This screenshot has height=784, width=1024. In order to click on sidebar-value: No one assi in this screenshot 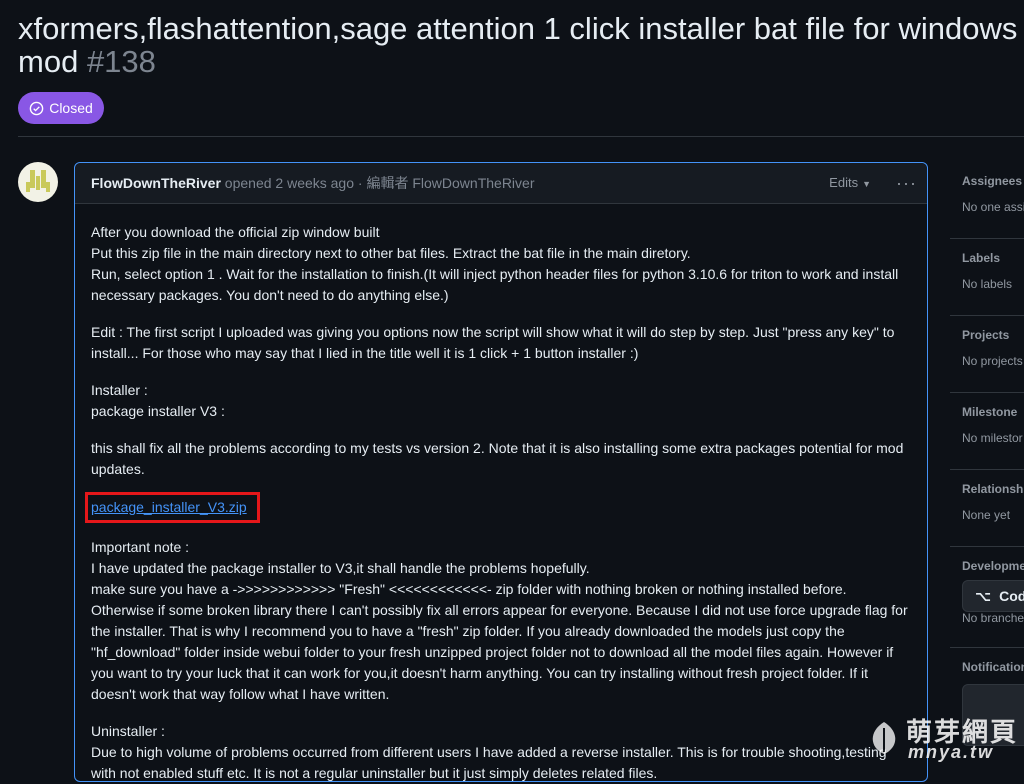, I will do `click(993, 207)`.